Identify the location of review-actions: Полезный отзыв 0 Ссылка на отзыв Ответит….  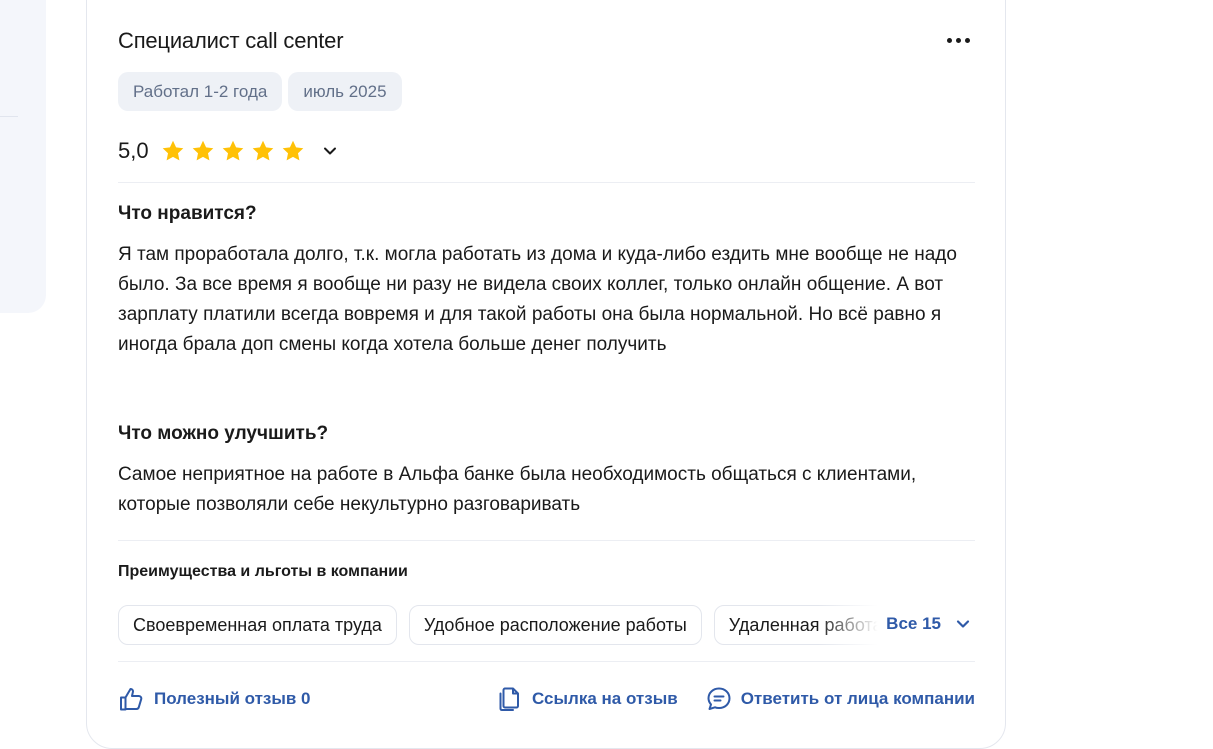
(546, 701).